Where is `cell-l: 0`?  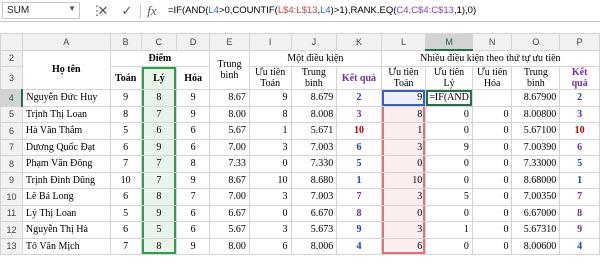
cell-l: 0 is located at coordinates (403, 213).